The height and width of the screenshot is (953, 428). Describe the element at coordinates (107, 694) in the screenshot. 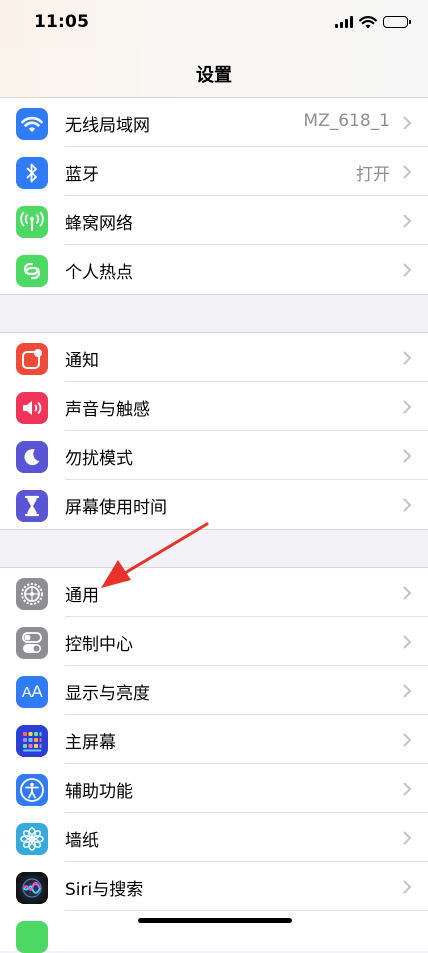

I see `row-label: 显示与亮度` at that location.